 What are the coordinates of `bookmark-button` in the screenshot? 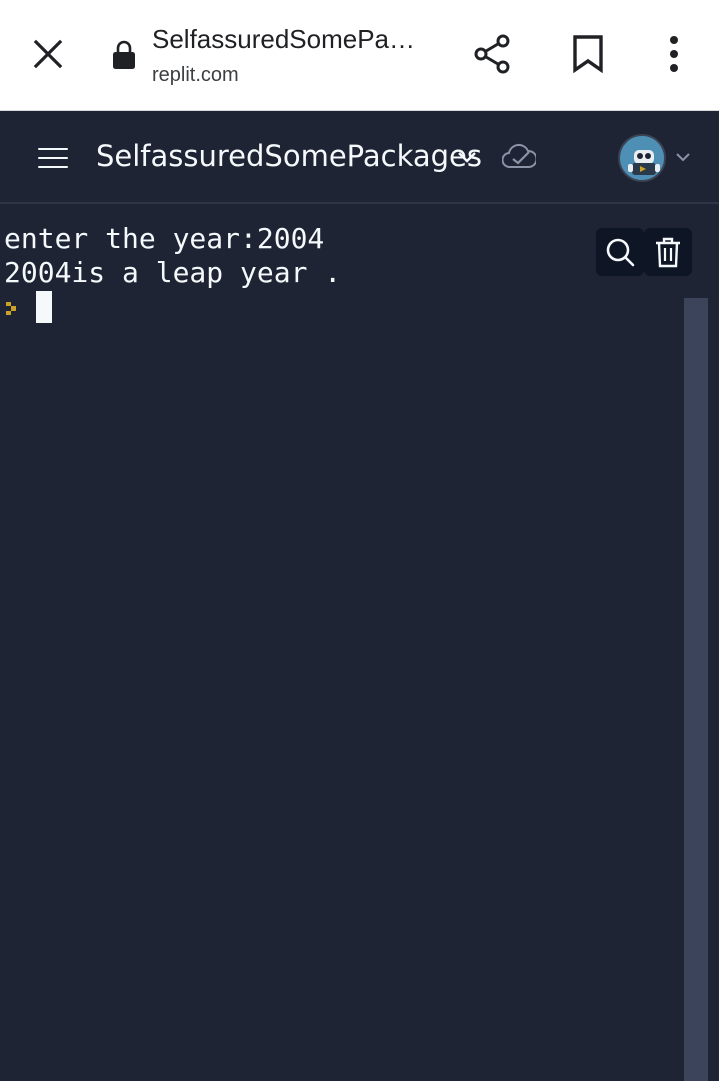 It's located at (588, 54).